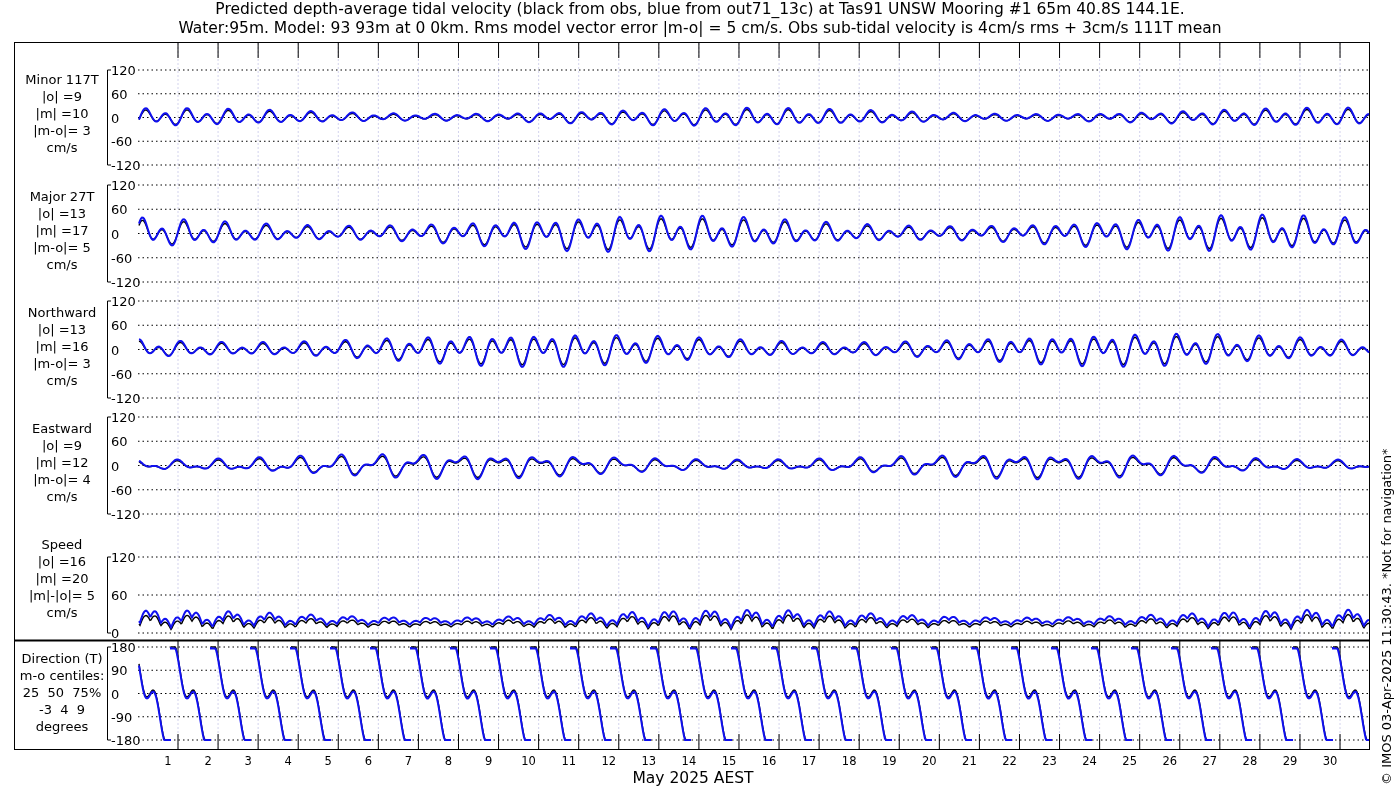 This screenshot has height=800, width=1400. Describe the element at coordinates (693, 778) in the screenshot. I see `axis-title: May 2025 AEST` at that location.